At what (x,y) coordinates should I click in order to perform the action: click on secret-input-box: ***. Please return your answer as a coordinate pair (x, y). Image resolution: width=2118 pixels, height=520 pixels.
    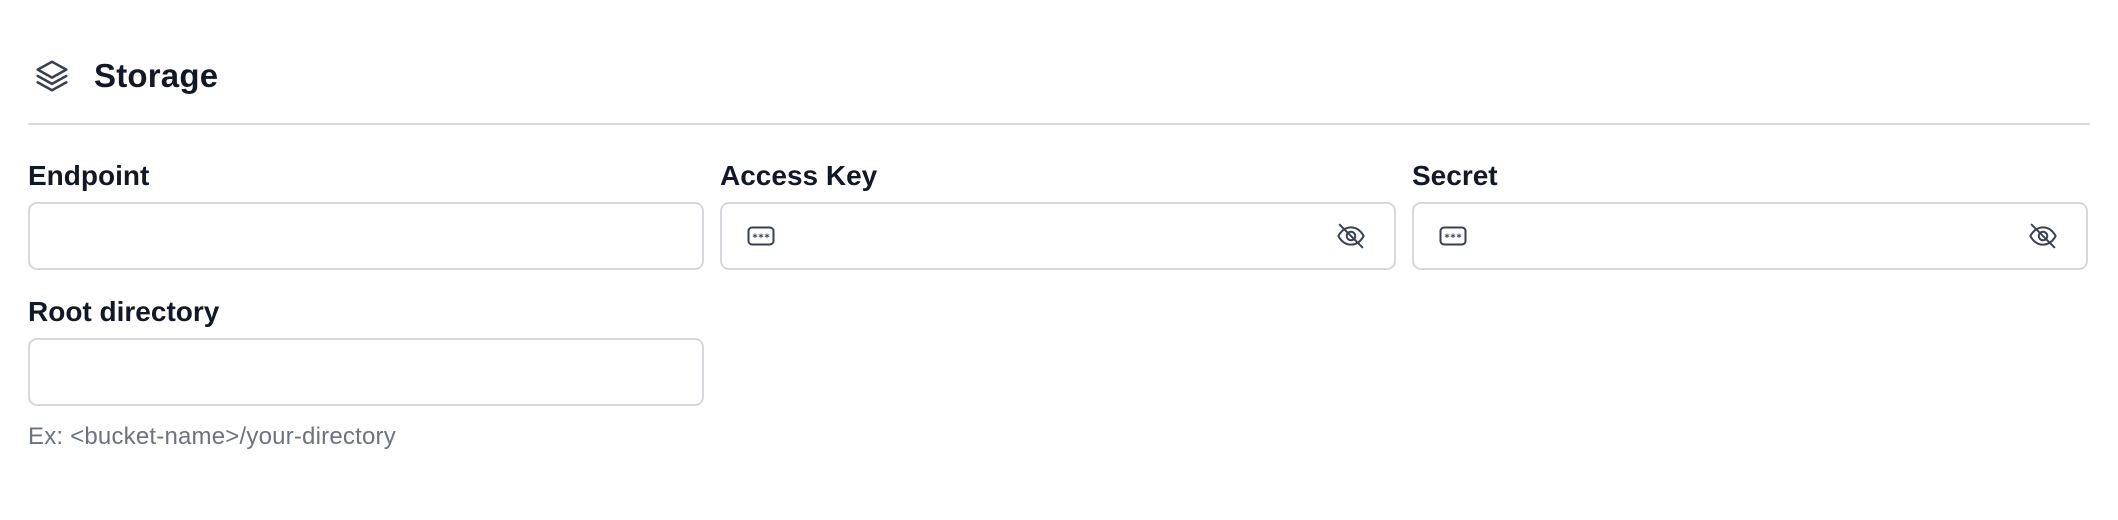
    Looking at the image, I should click on (1750, 236).